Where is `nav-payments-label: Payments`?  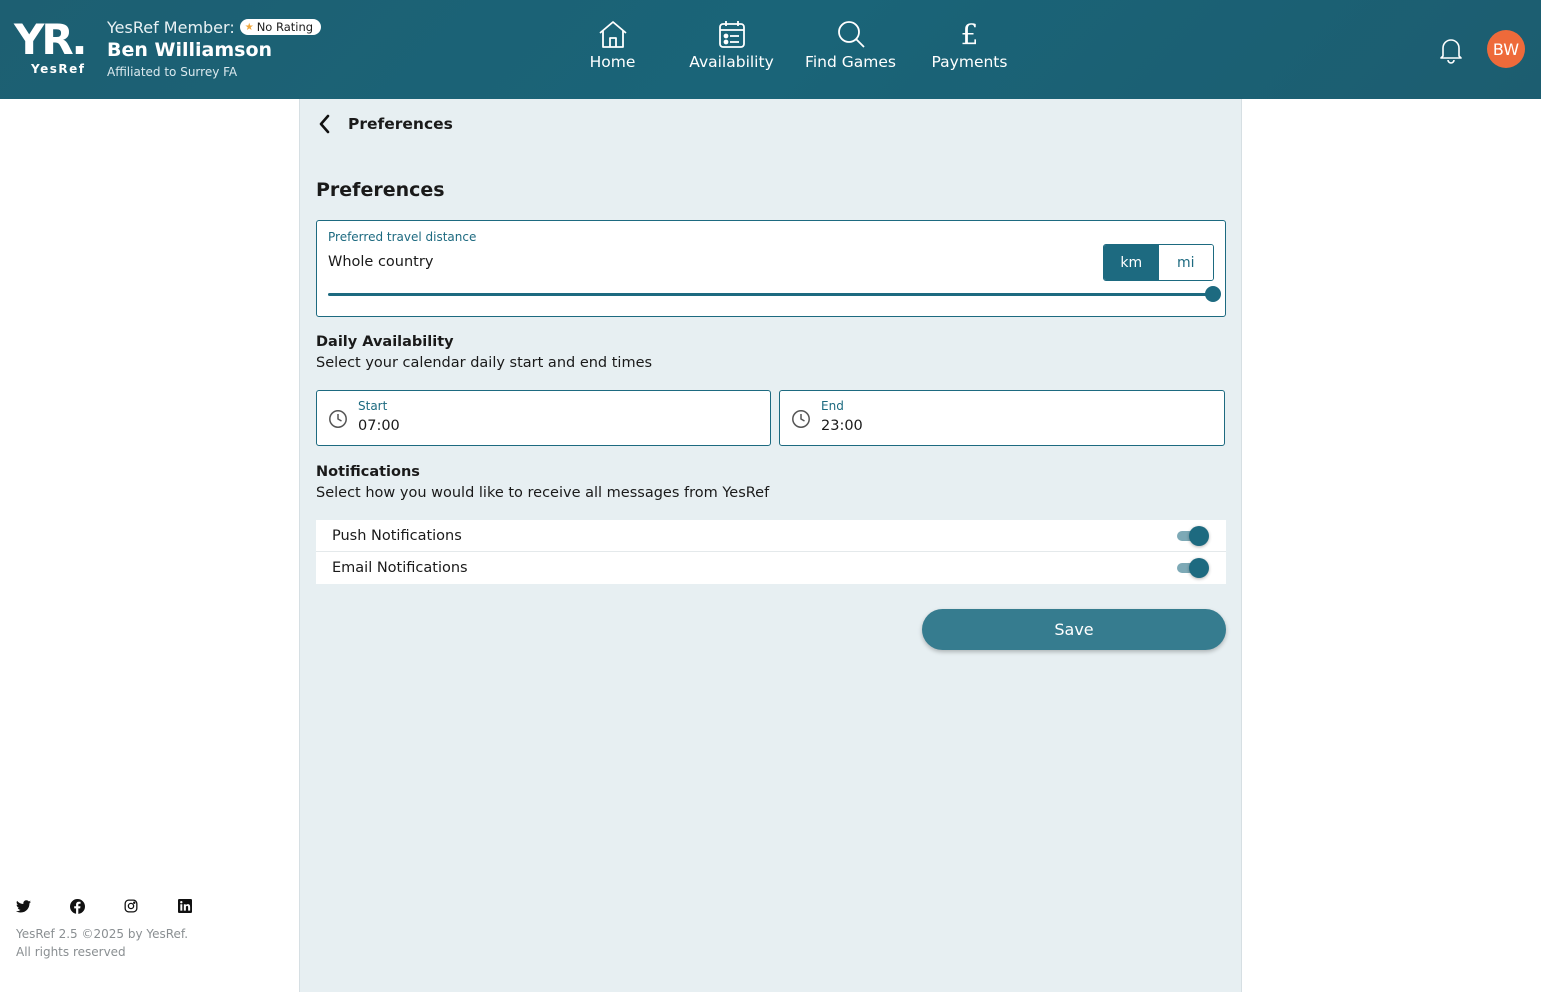 nav-payments-label: Payments is located at coordinates (969, 62).